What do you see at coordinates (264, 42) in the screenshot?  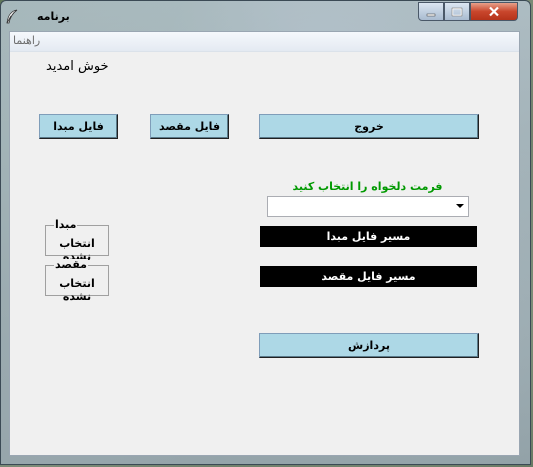 I see `menu-bar: راهنما` at bounding box center [264, 42].